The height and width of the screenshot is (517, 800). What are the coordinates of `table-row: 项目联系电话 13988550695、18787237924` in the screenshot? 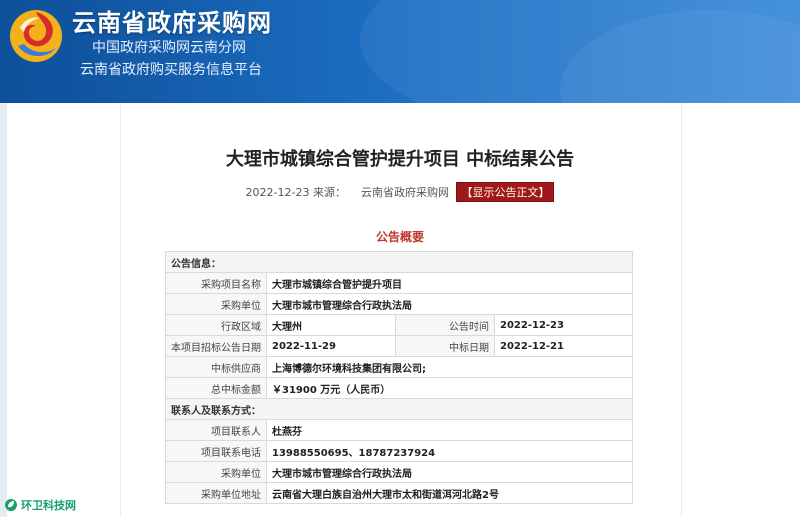 It's located at (399, 451).